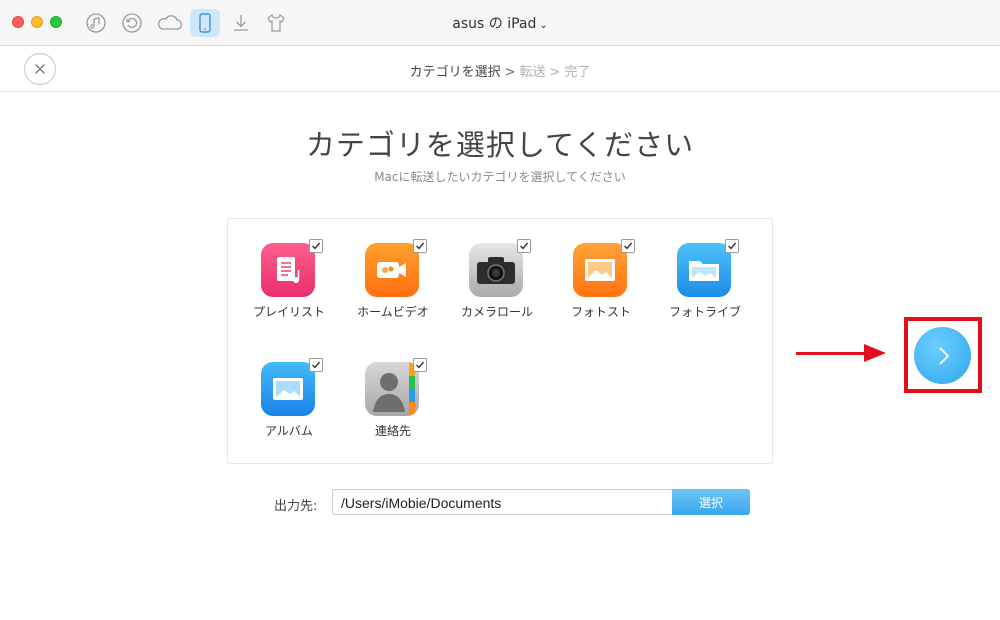 The height and width of the screenshot is (620, 1000). I want to click on category-contacts: 連絡先, so click(393, 398).